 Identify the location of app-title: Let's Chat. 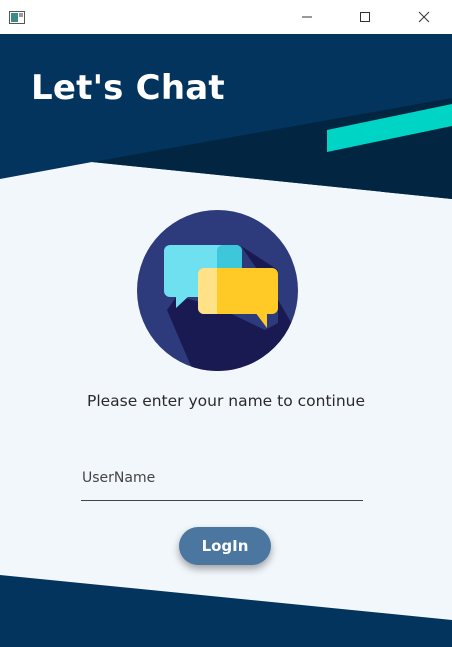
(128, 88).